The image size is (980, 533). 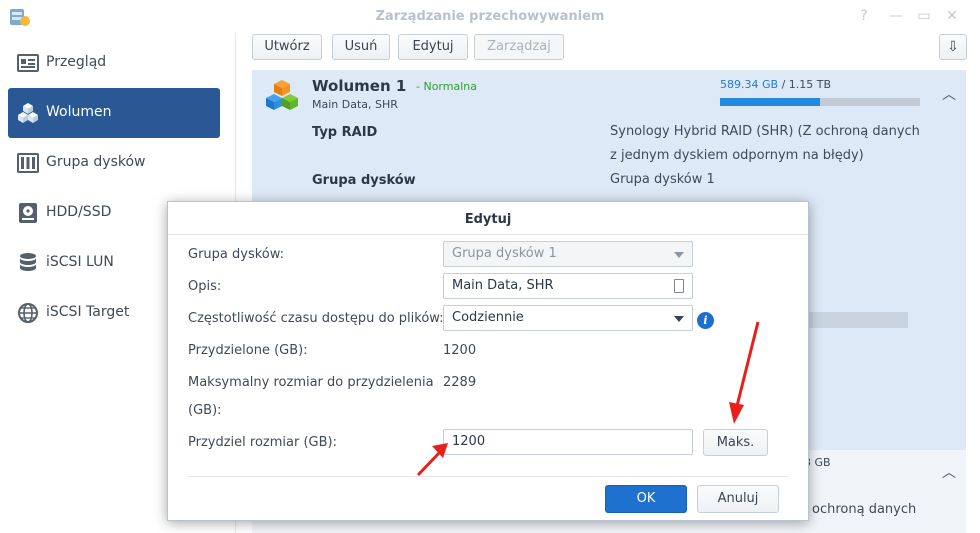 What do you see at coordinates (262, 442) in the screenshot?
I see `alloc-size-label: Przydziel rozmiar (GB):` at bounding box center [262, 442].